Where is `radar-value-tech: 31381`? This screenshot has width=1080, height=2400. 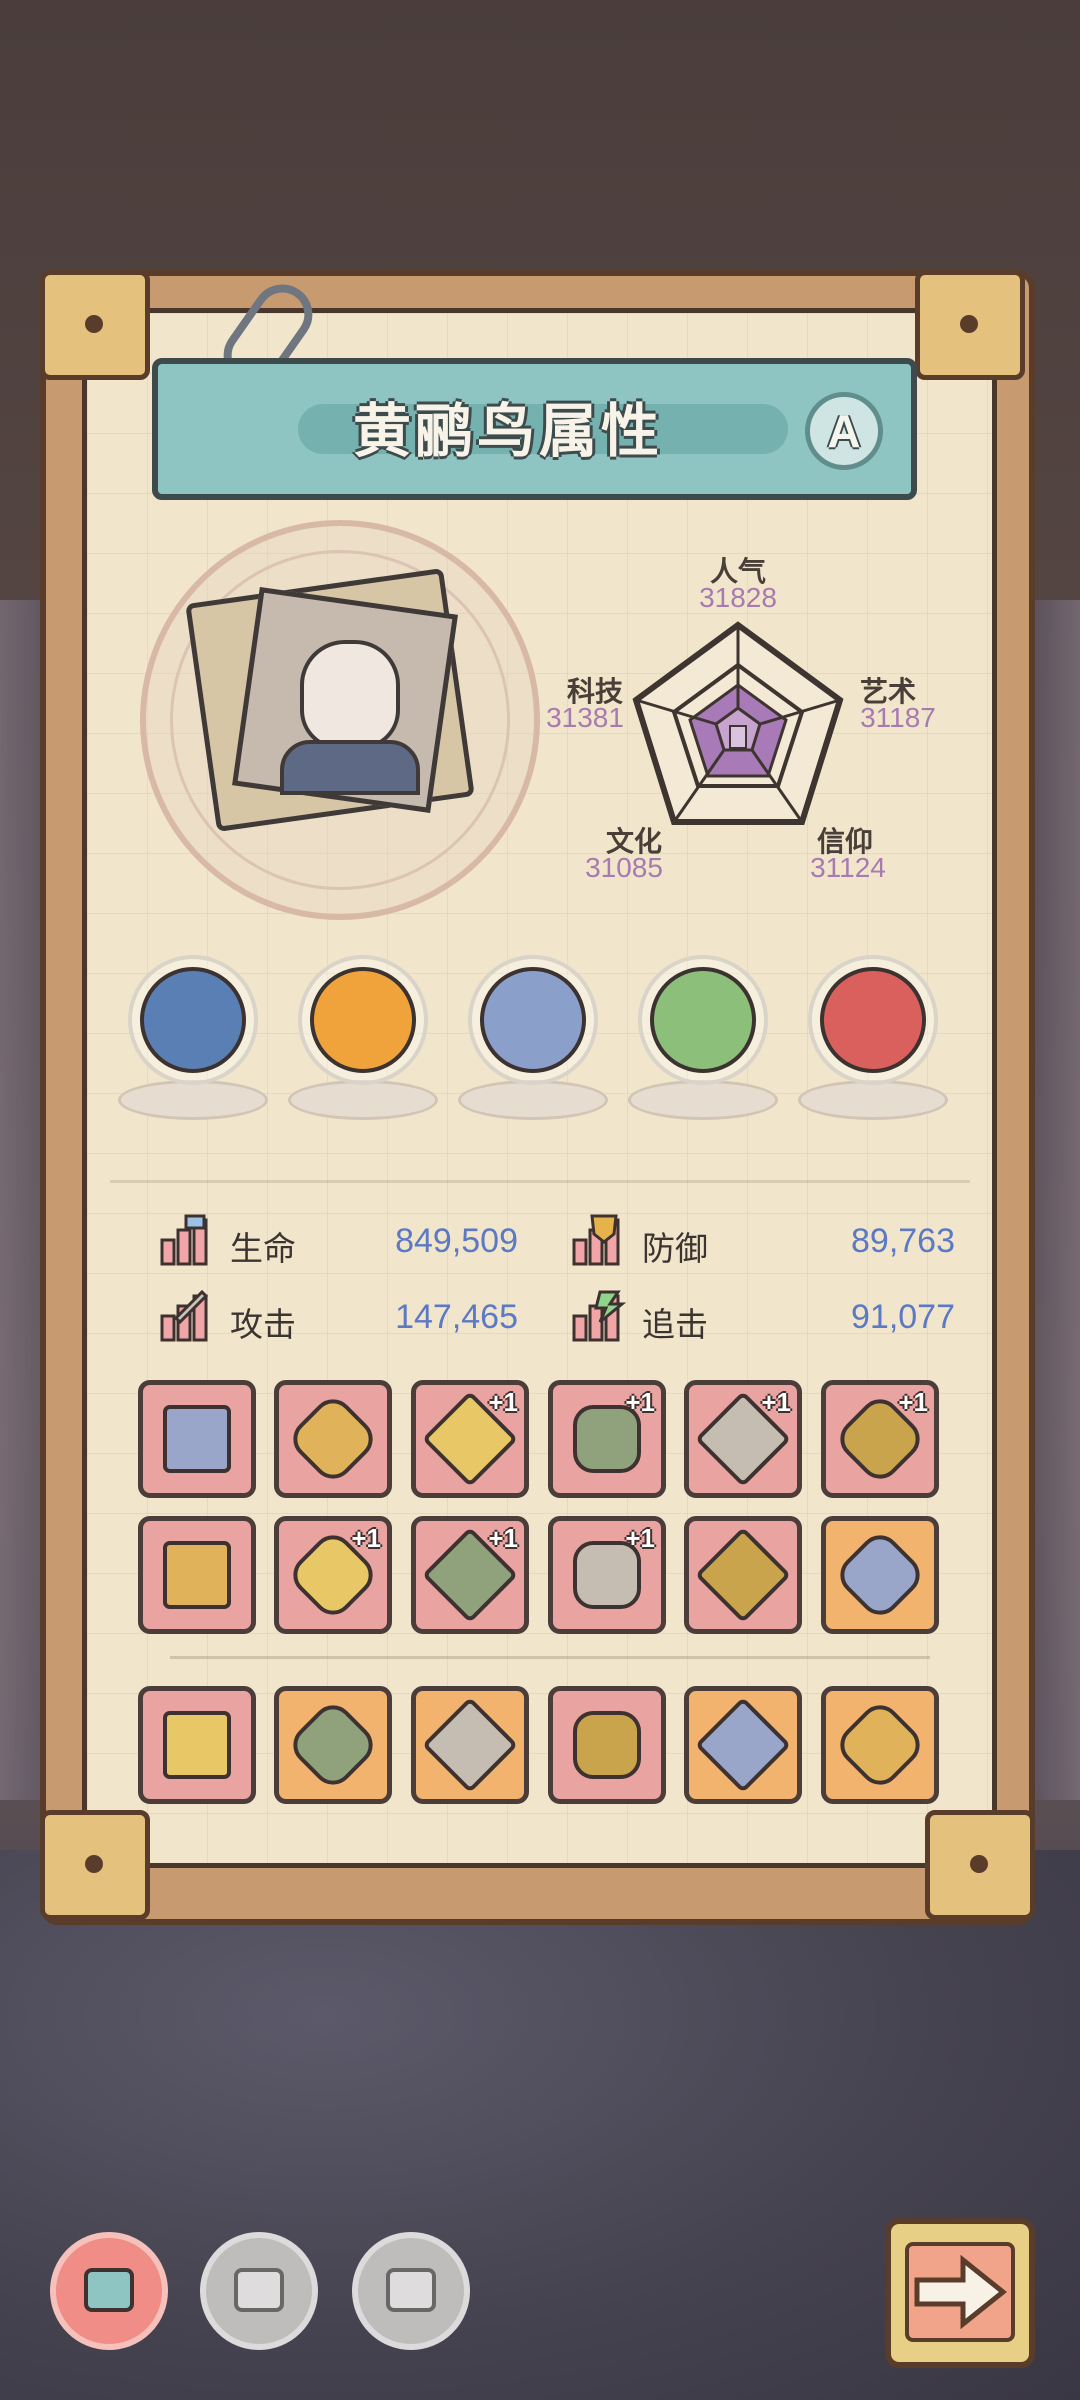 radar-value-tech: 31381 is located at coordinates (585, 717).